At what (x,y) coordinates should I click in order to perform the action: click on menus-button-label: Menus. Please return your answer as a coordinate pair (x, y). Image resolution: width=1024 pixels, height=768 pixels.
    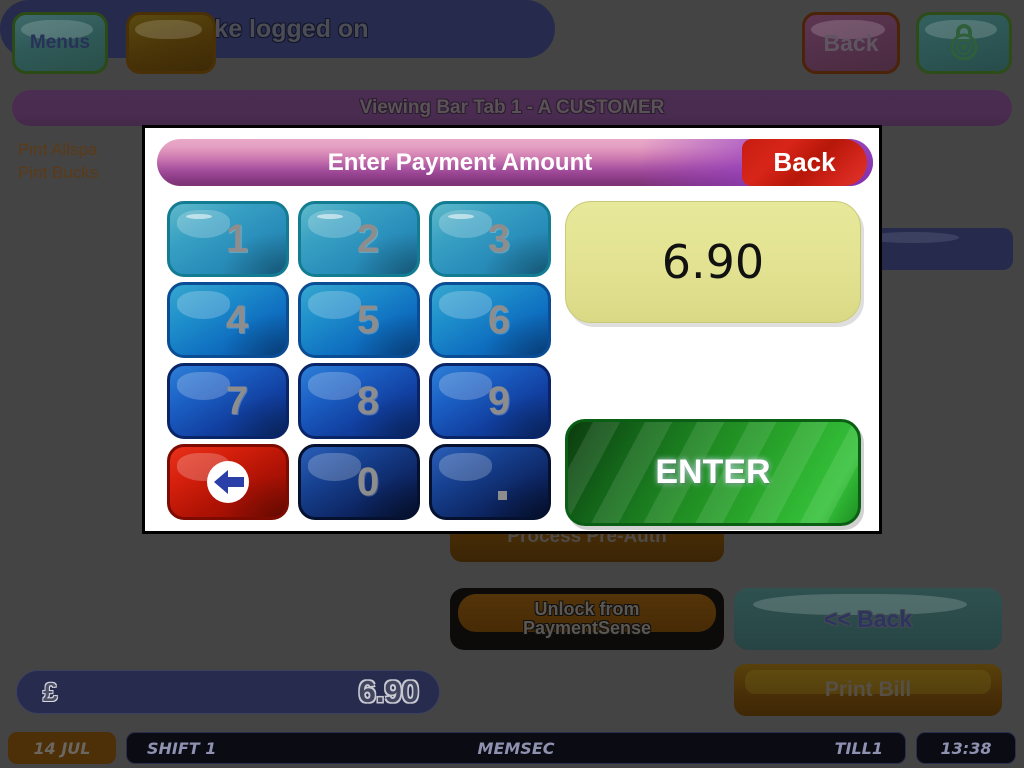
    Looking at the image, I should click on (60, 43).